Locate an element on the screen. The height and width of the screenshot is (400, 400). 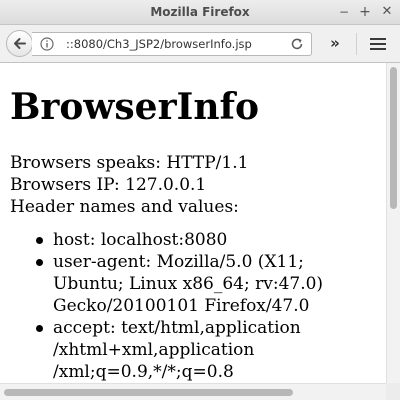
close-button: ✕ is located at coordinates (387, 12).